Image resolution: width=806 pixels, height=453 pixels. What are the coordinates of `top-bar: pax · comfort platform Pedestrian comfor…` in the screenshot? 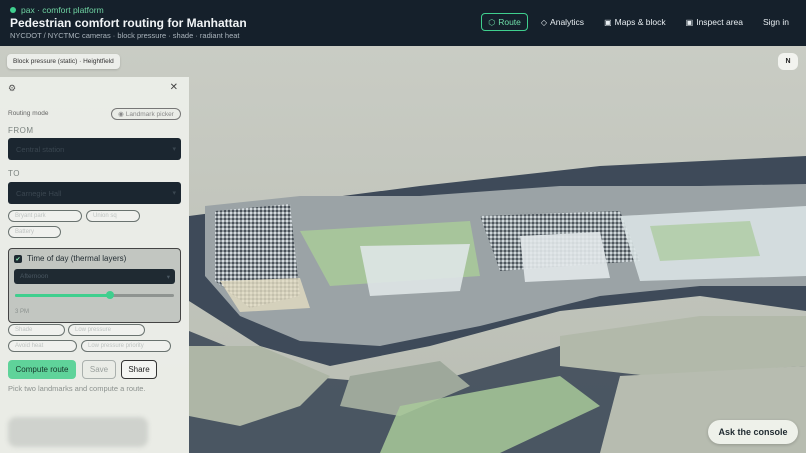 It's located at (403, 23).